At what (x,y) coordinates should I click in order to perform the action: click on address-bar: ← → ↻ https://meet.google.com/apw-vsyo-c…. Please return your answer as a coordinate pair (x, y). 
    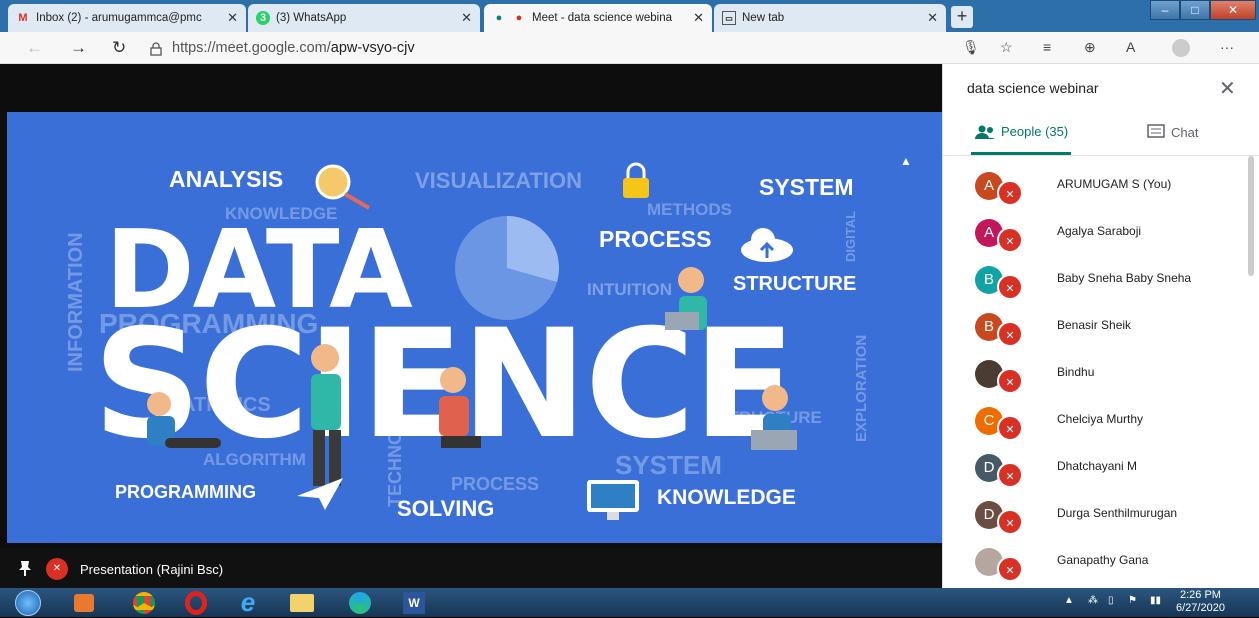
    Looking at the image, I should click on (629, 48).